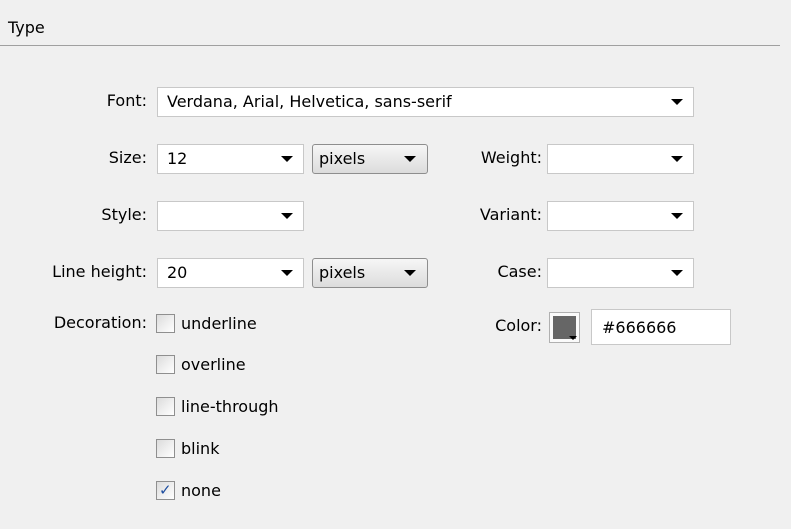 This screenshot has height=529, width=791. What do you see at coordinates (201, 490) in the screenshot?
I see `none-label: none` at bounding box center [201, 490].